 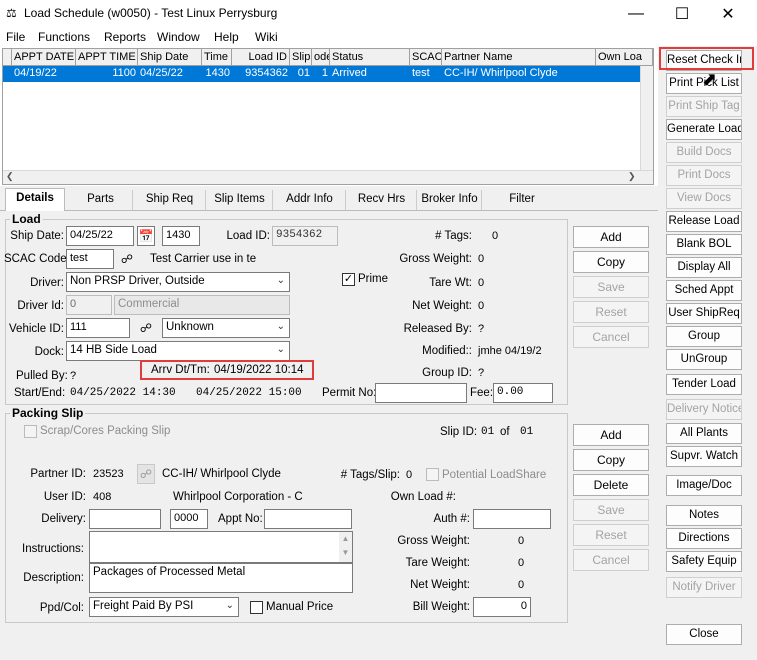 What do you see at coordinates (704, 244) in the screenshot?
I see `blank-bol-button: Blank BOL` at bounding box center [704, 244].